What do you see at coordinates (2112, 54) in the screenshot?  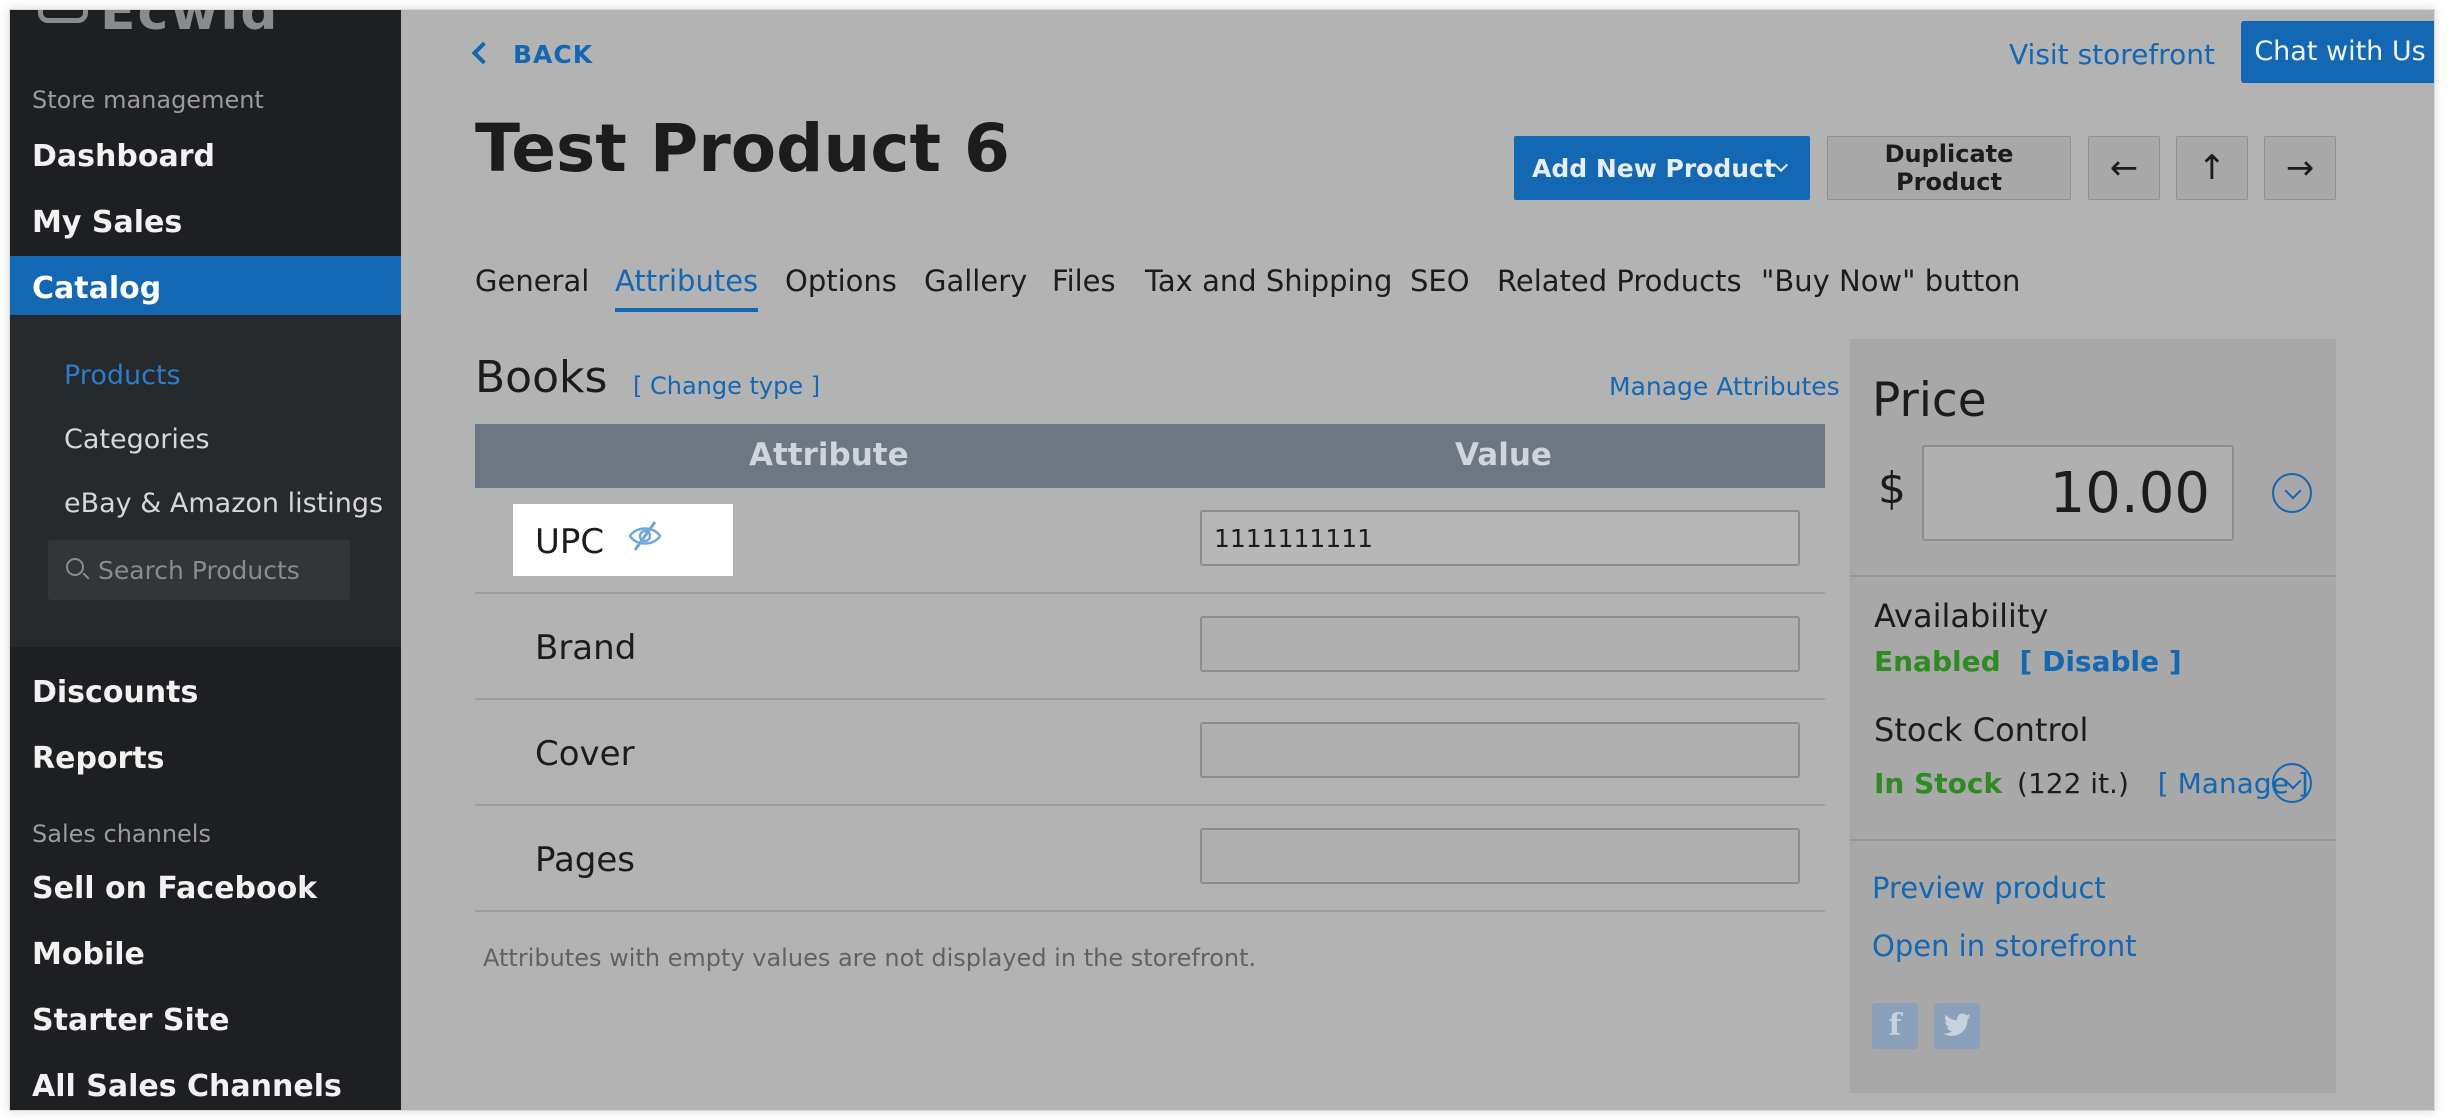 I see `visit-storefront-link: Visit storefront` at bounding box center [2112, 54].